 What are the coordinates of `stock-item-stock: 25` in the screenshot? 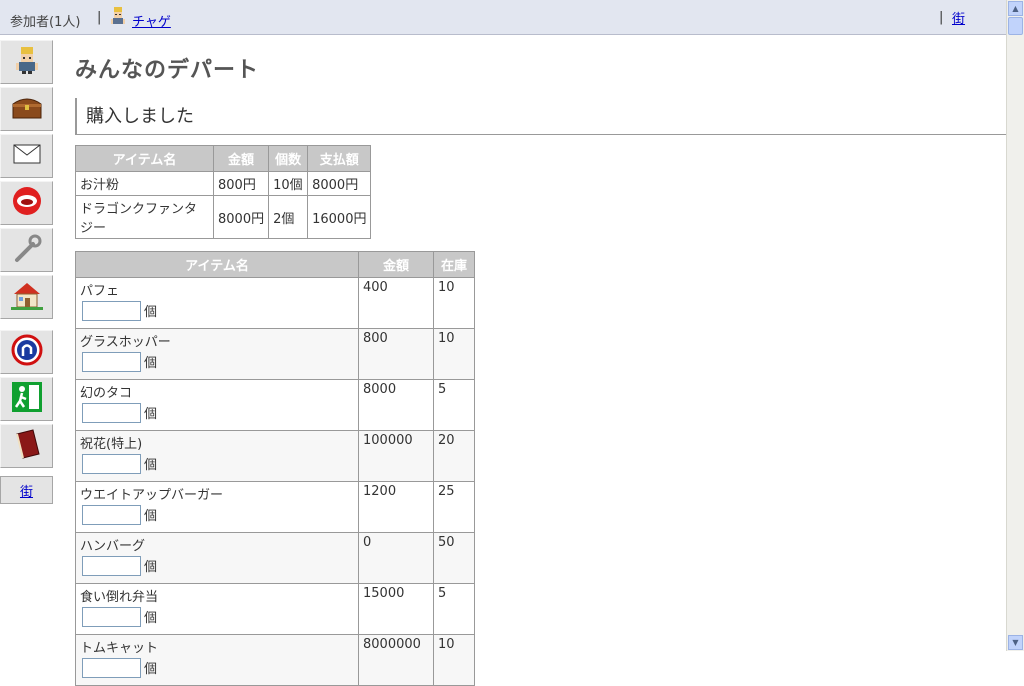 It's located at (454, 507).